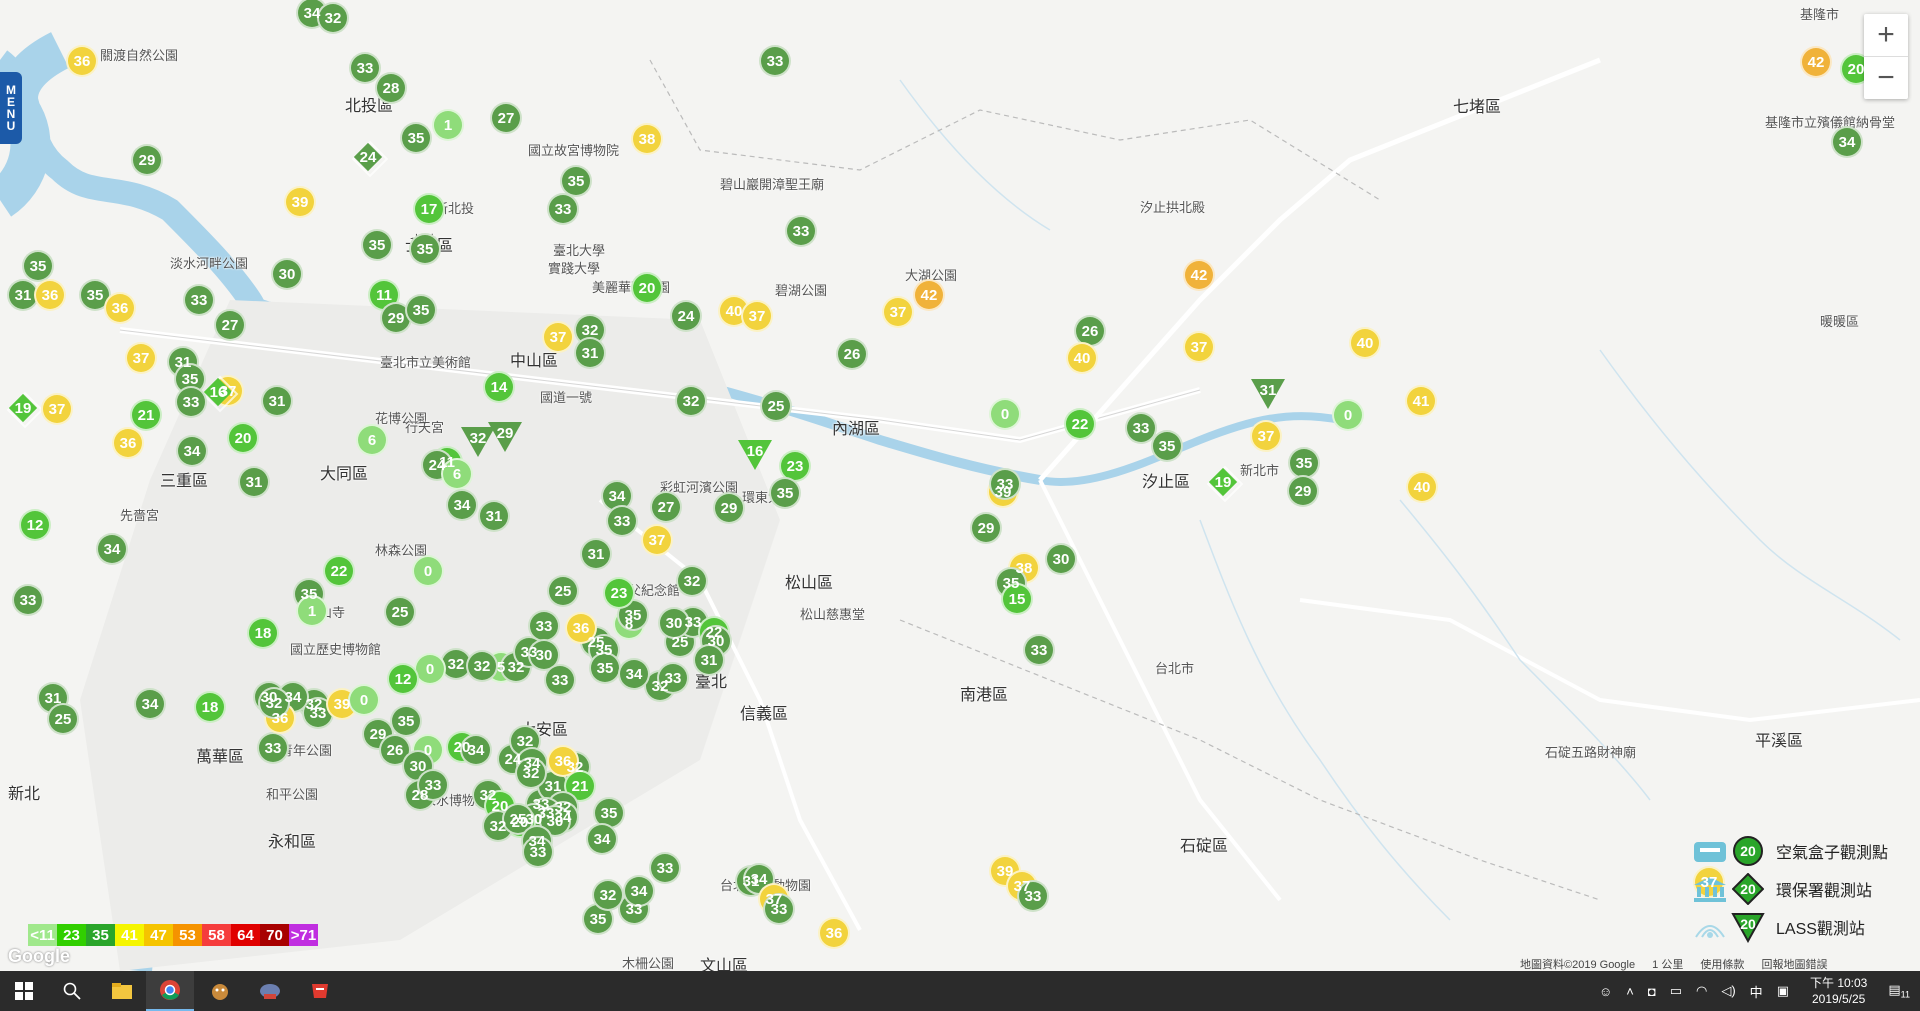  I want to click on windows-start-icon, so click(24, 991).